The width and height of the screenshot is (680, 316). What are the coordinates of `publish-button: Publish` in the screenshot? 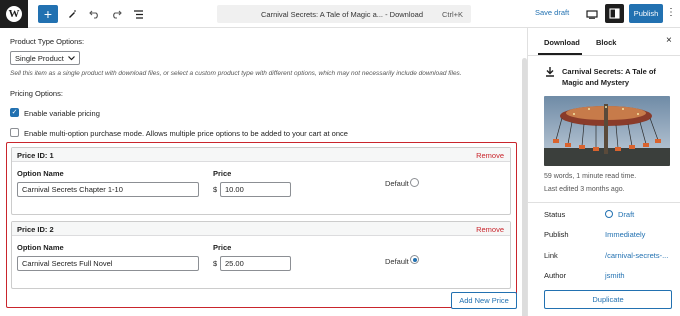 It's located at (646, 13).